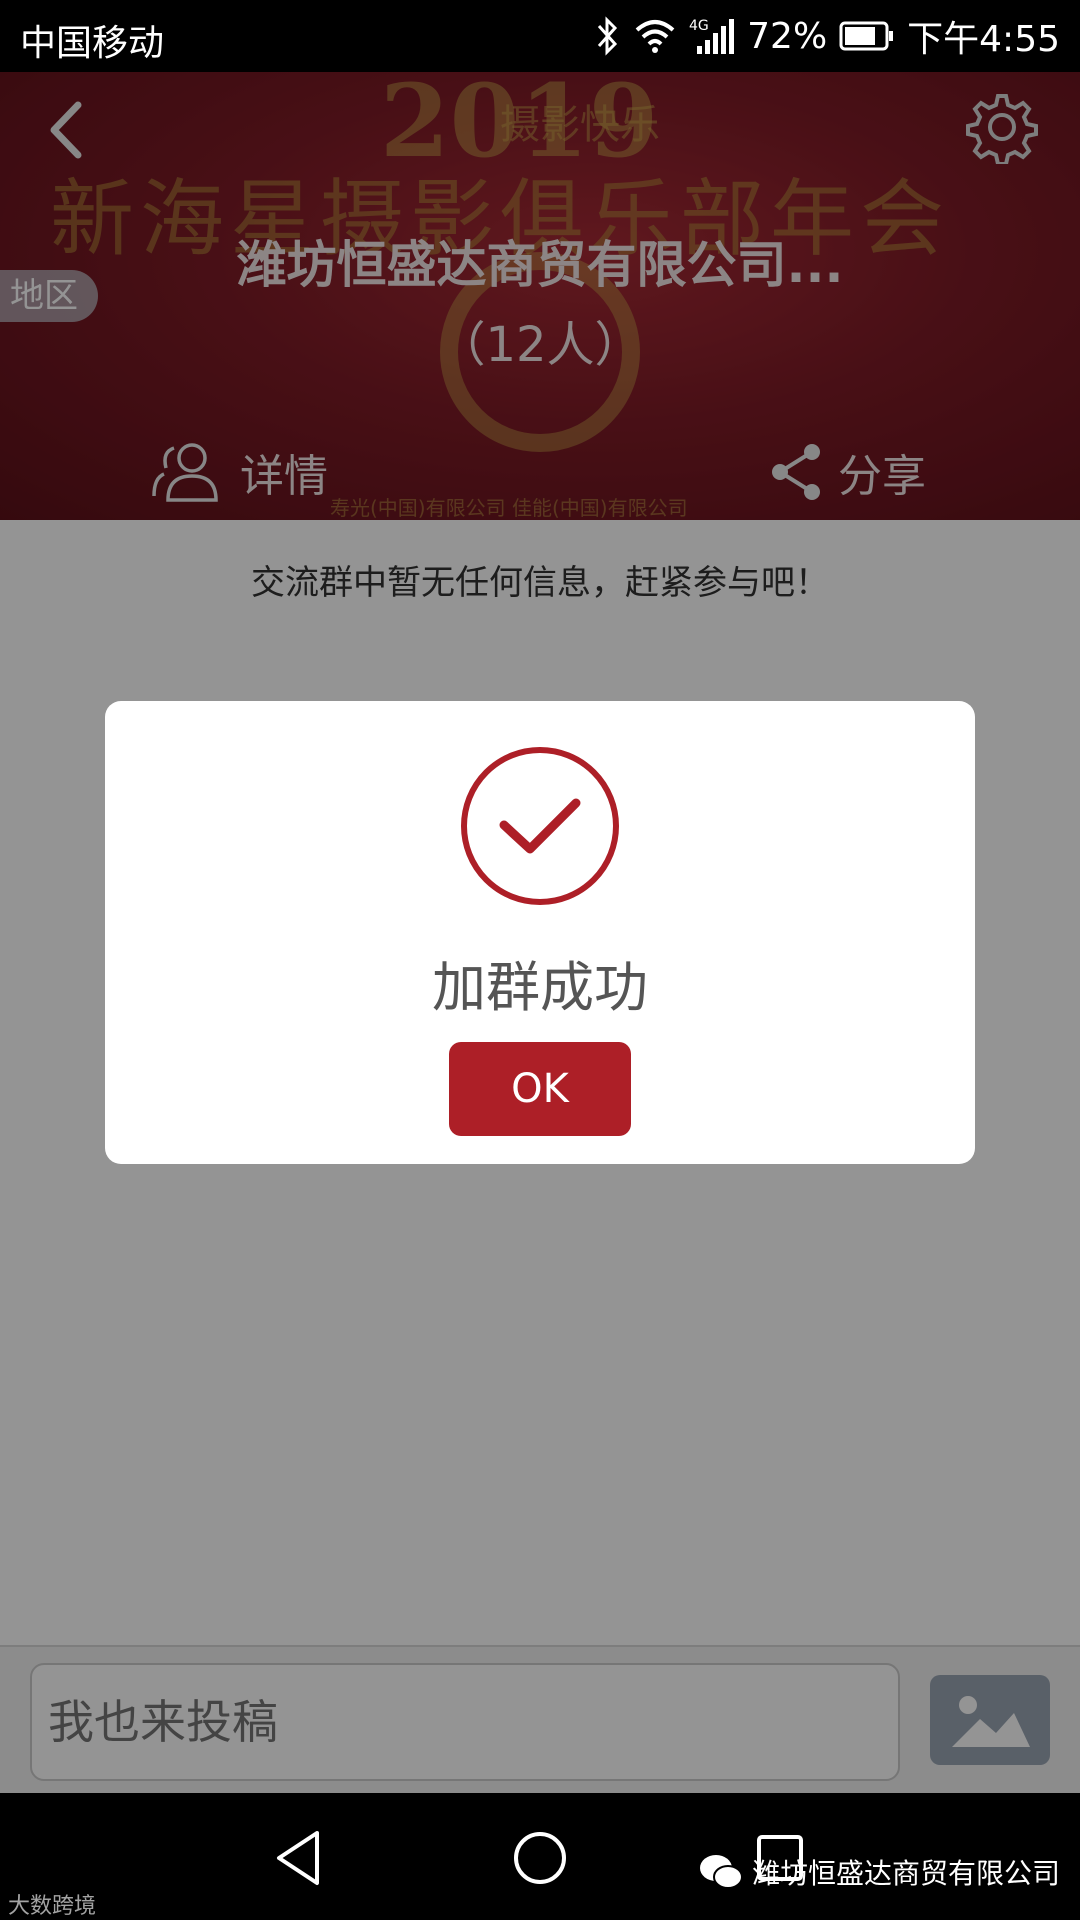 The image size is (1080, 1920). What do you see at coordinates (655, 36) in the screenshot?
I see `wifi-icon` at bounding box center [655, 36].